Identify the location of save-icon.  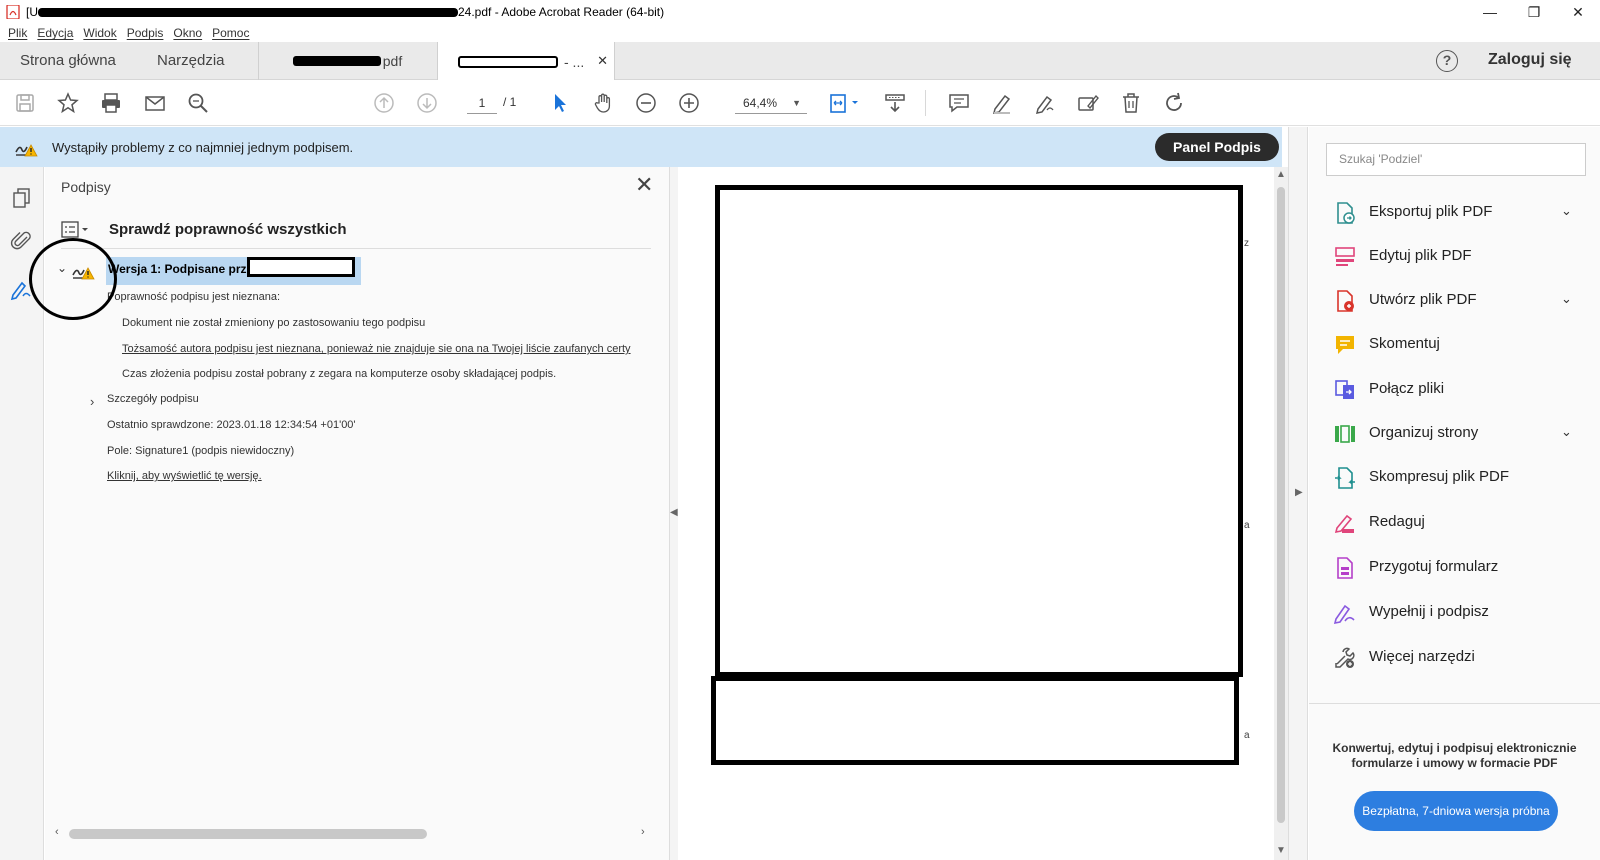
(25, 103).